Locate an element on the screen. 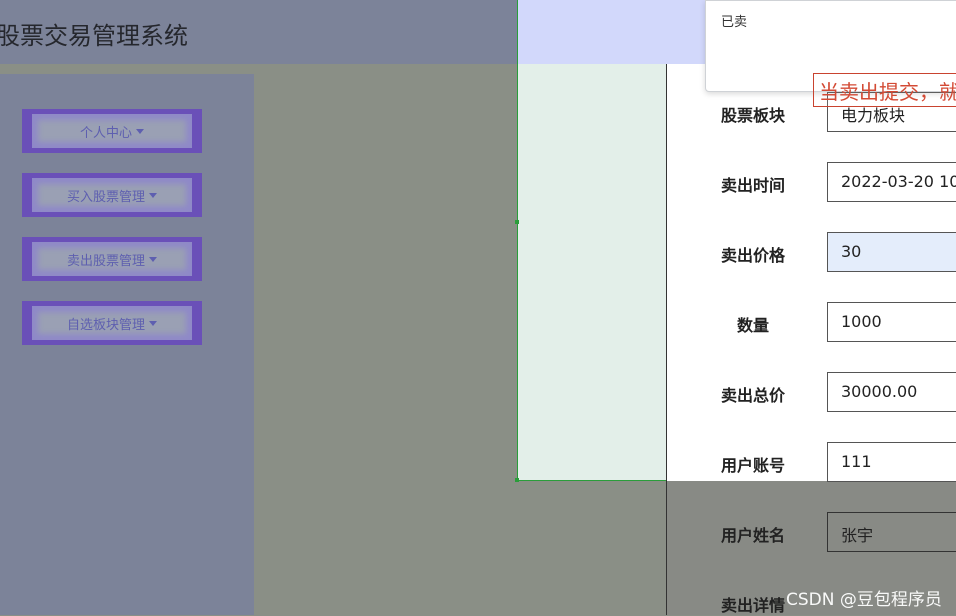 The image size is (956, 616). dropdown-option: 已卖 is located at coordinates (734, 20).